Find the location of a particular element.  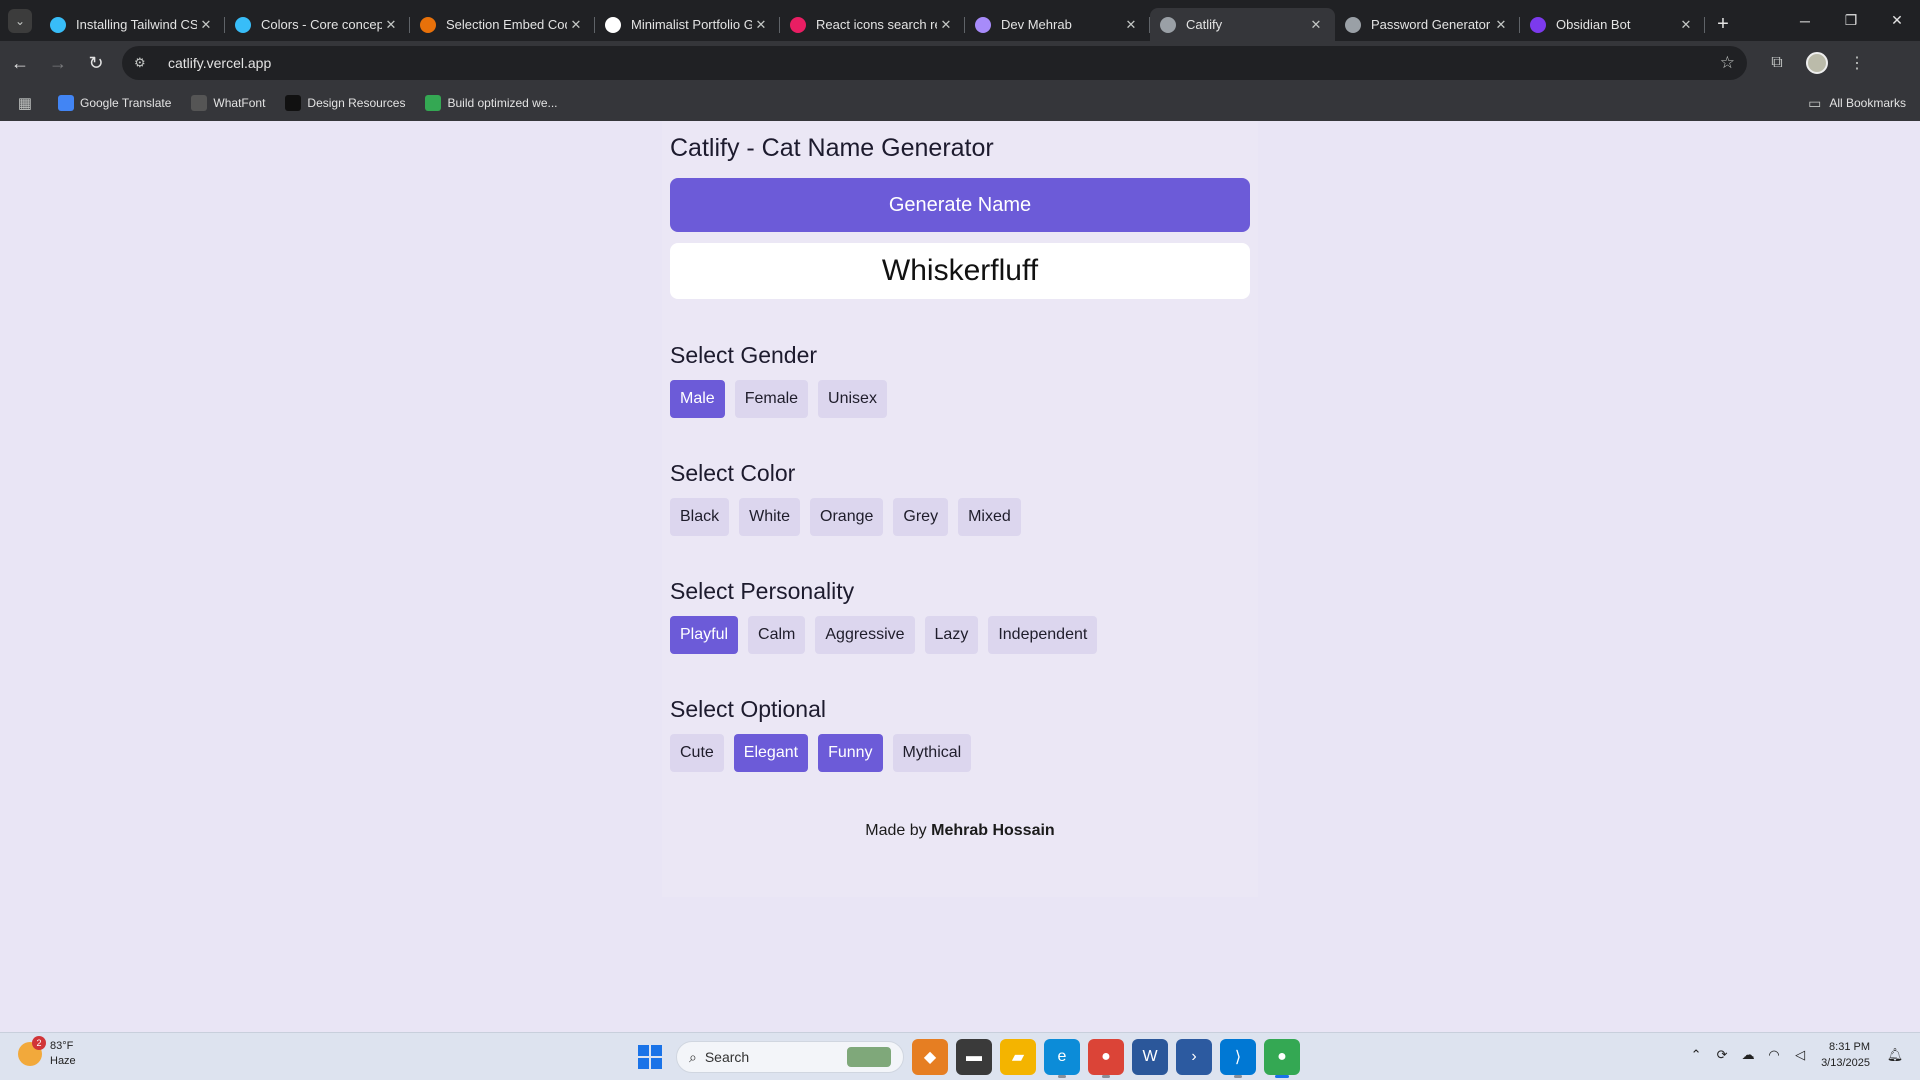

folder-icon: ▰ is located at coordinates (1018, 1057).